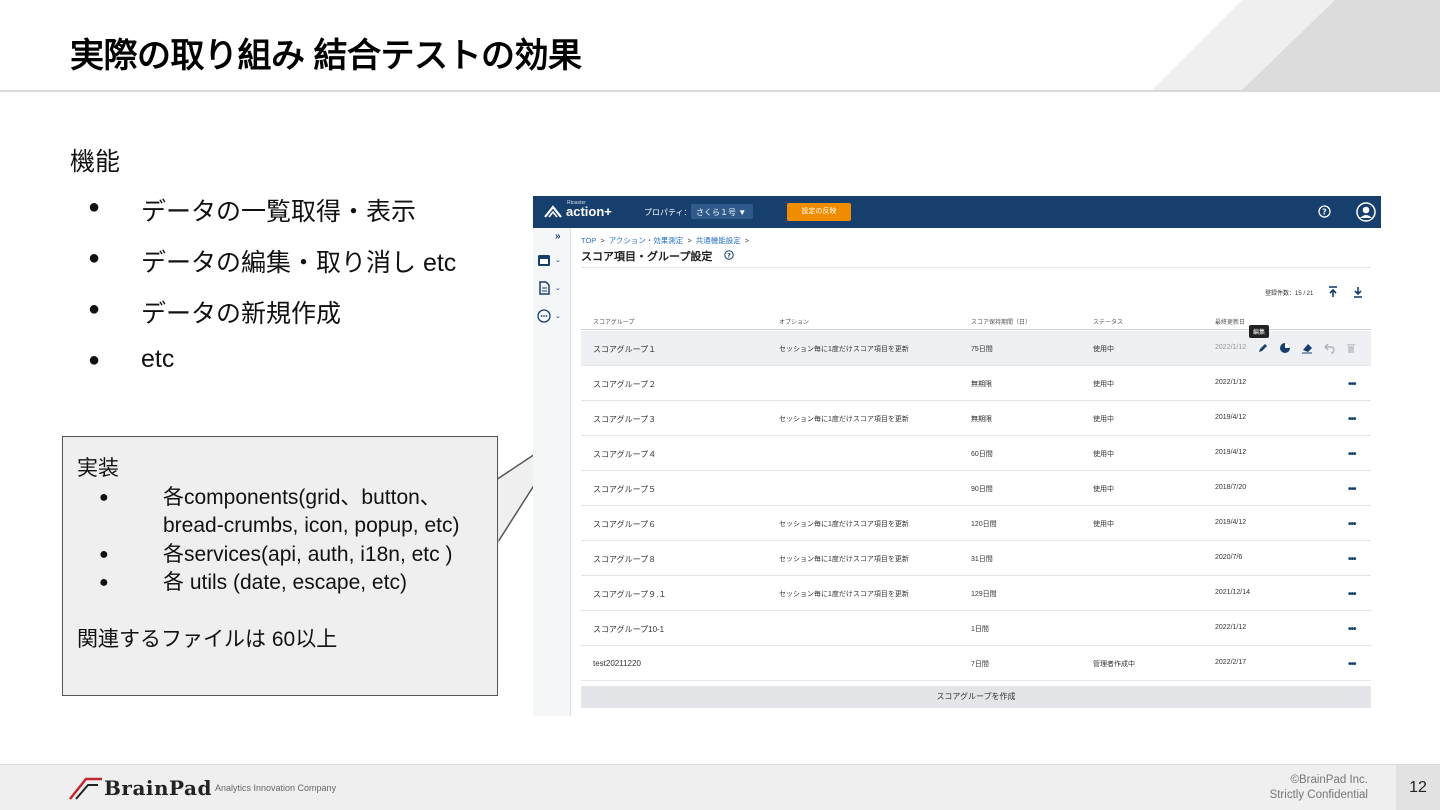  Describe the element at coordinates (326, 56) in the screenshot. I see `slide-title: 実際の取り組み 結合テストの効果` at that location.